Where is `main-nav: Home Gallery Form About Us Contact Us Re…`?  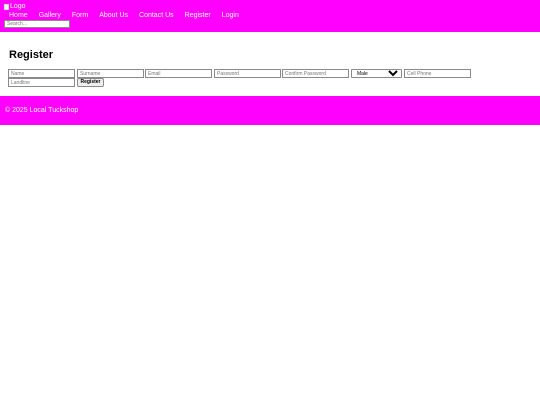
main-nav: Home Gallery Form About Us Contact Us Re… is located at coordinates (129, 15).